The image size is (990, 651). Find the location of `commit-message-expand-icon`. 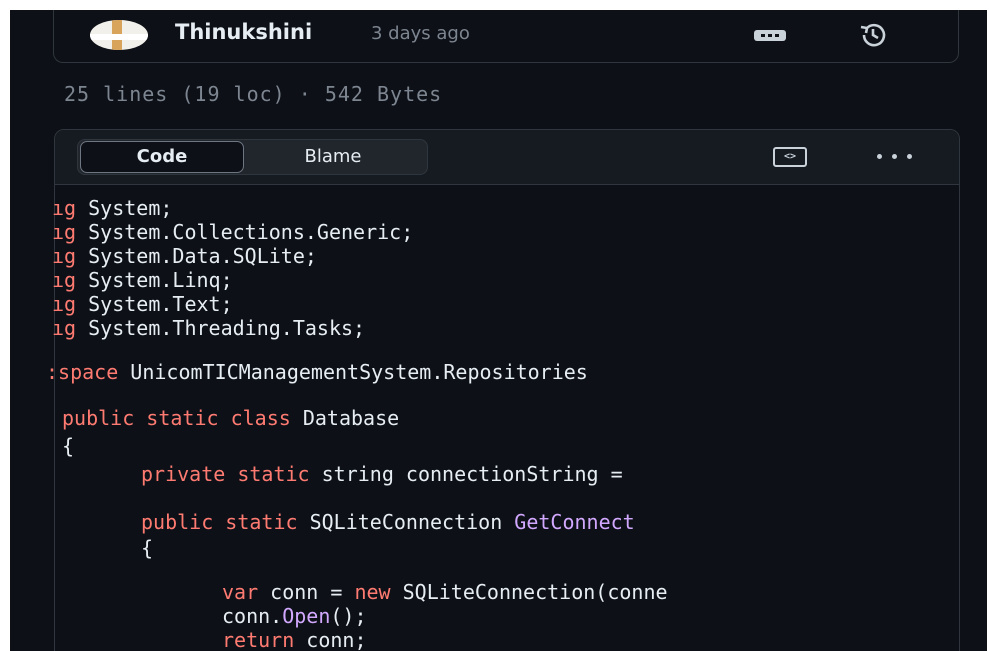

commit-message-expand-icon is located at coordinates (770, 35).